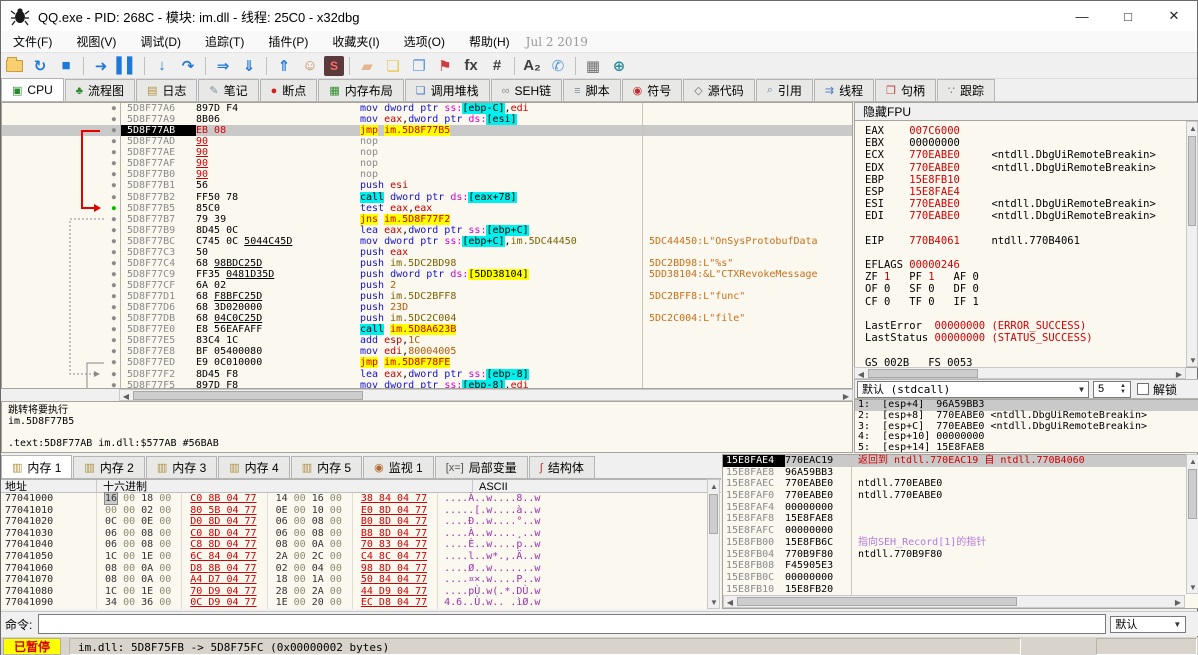 The image size is (1198, 655). I want to click on command-input, so click(572, 624).